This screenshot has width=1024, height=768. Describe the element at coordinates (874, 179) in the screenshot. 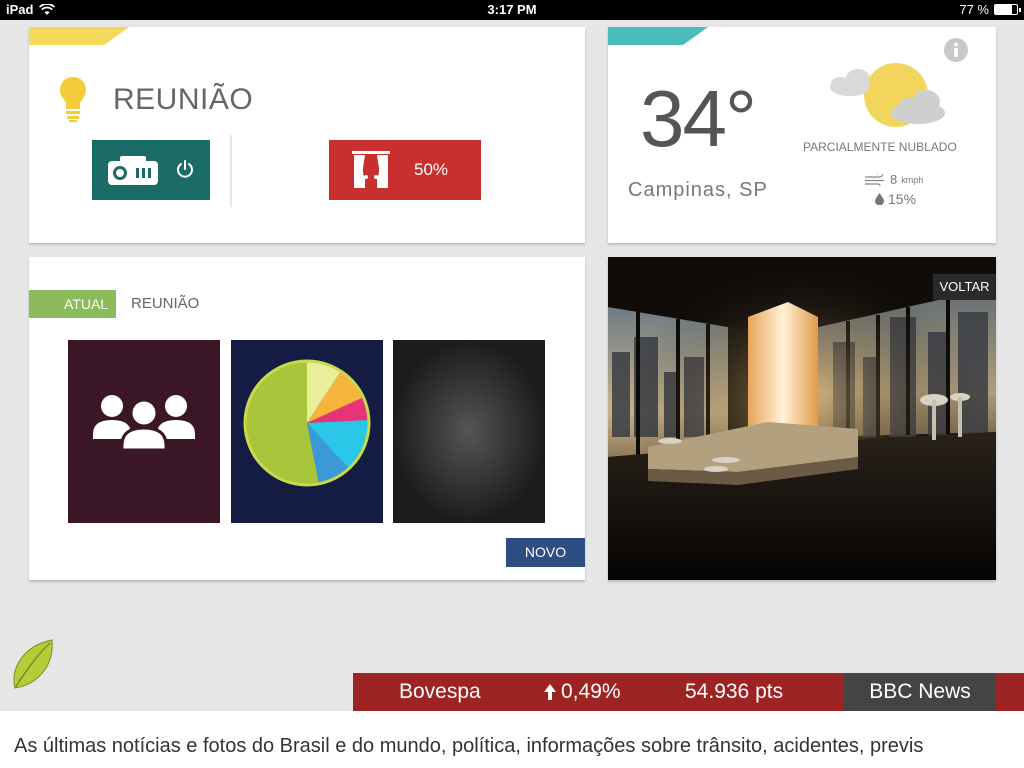

I see `wind-icon` at that location.